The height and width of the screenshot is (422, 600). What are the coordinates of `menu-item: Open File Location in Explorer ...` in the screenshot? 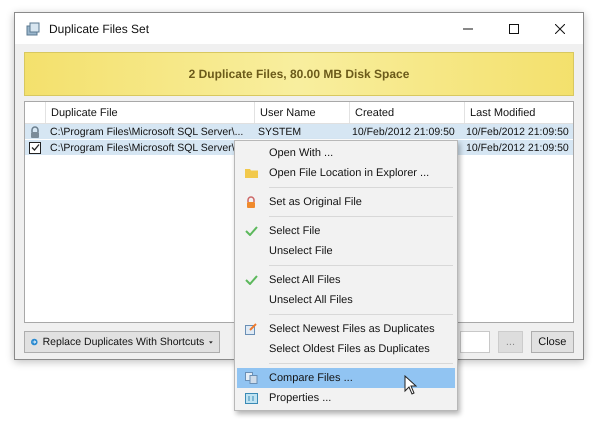 It's located at (346, 173).